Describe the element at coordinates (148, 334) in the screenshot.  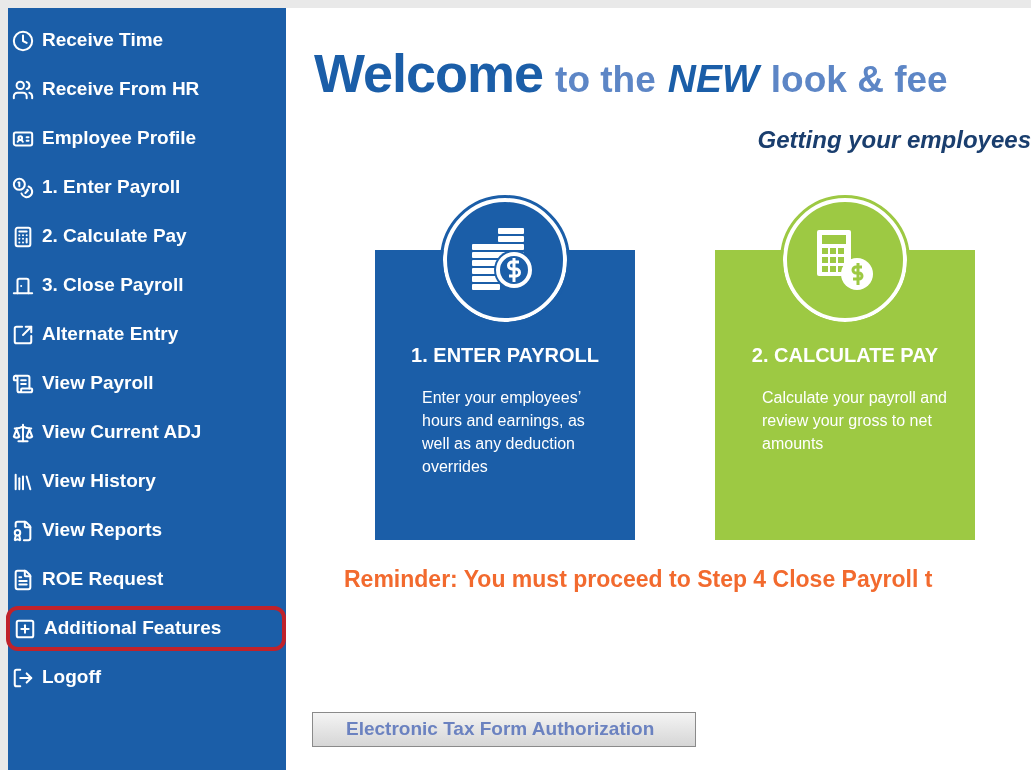
I see `sidebar-item: Alternate Entry` at that location.